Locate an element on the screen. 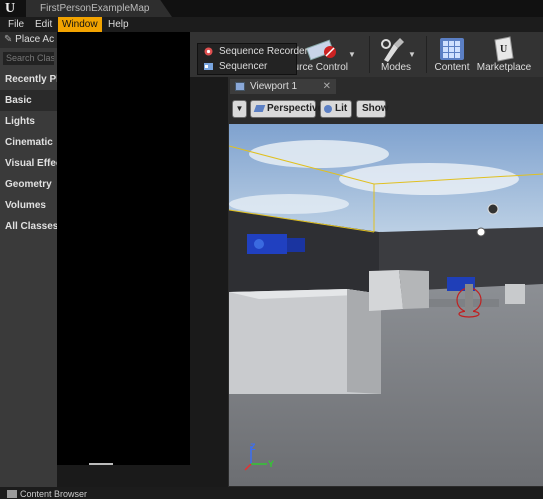 The width and height of the screenshot is (543, 499). perspective-button: Perspective is located at coordinates (286, 109).